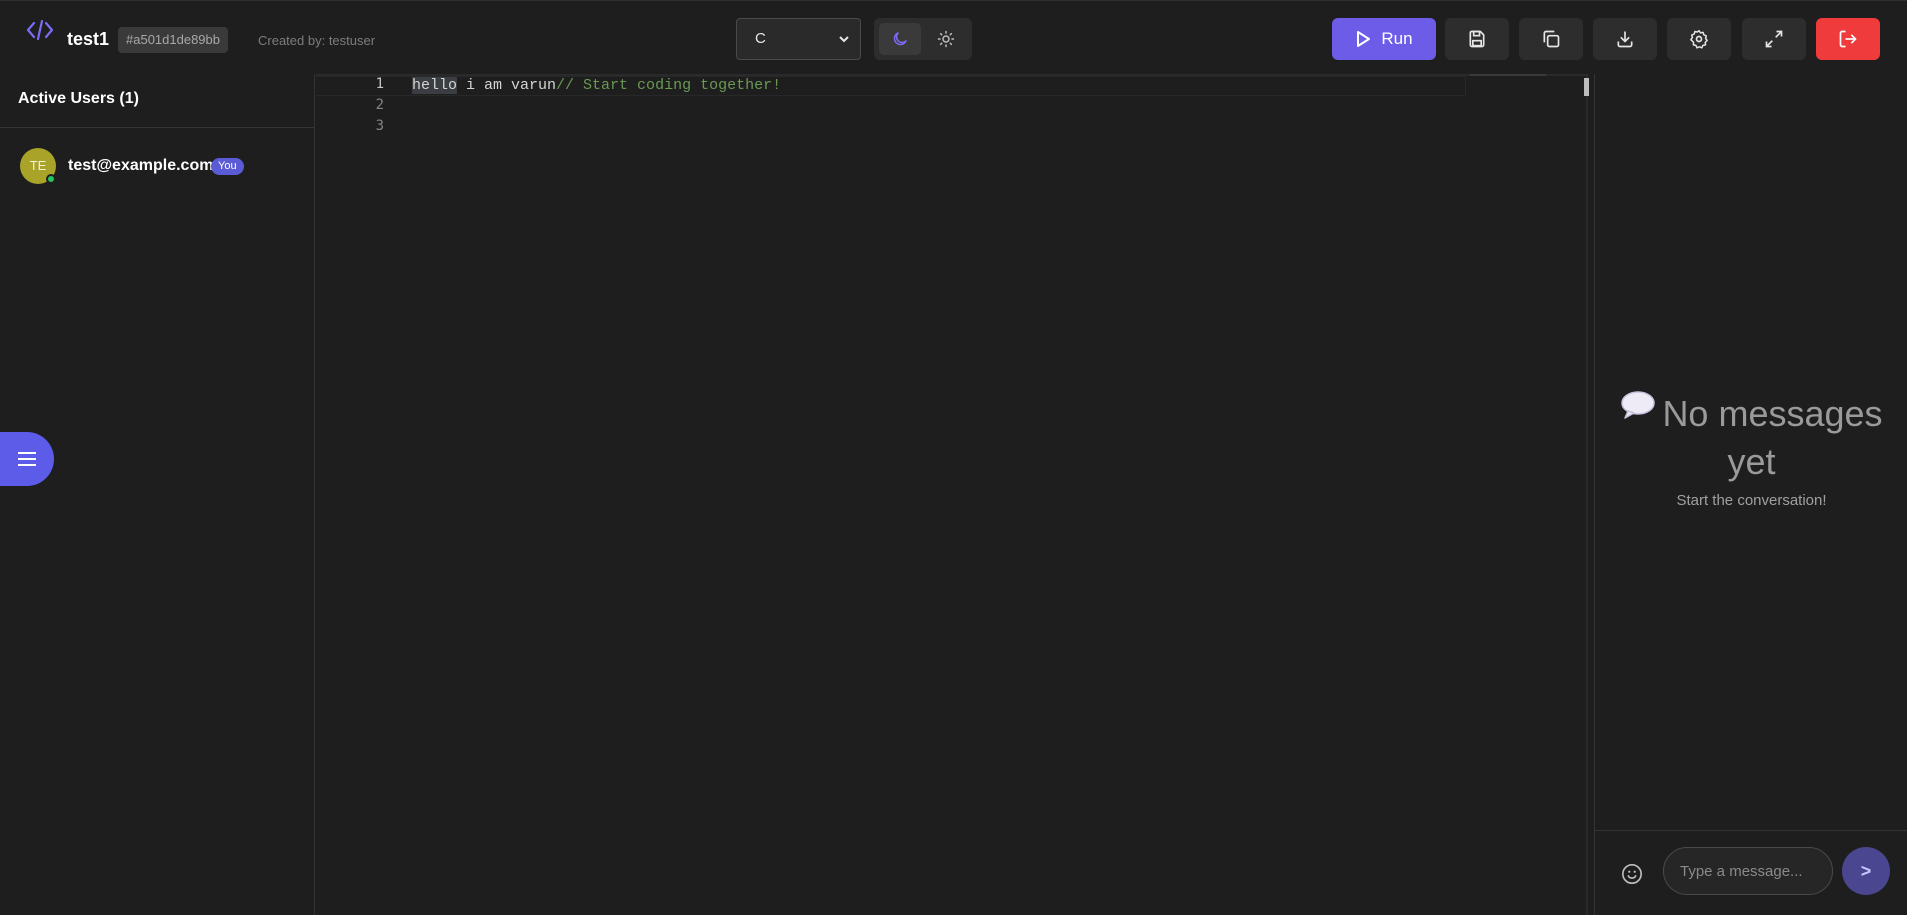 This screenshot has height=915, width=1907. What do you see at coordinates (173, 40) in the screenshot?
I see `room-id-badge: #a501d1de89bb` at bounding box center [173, 40].